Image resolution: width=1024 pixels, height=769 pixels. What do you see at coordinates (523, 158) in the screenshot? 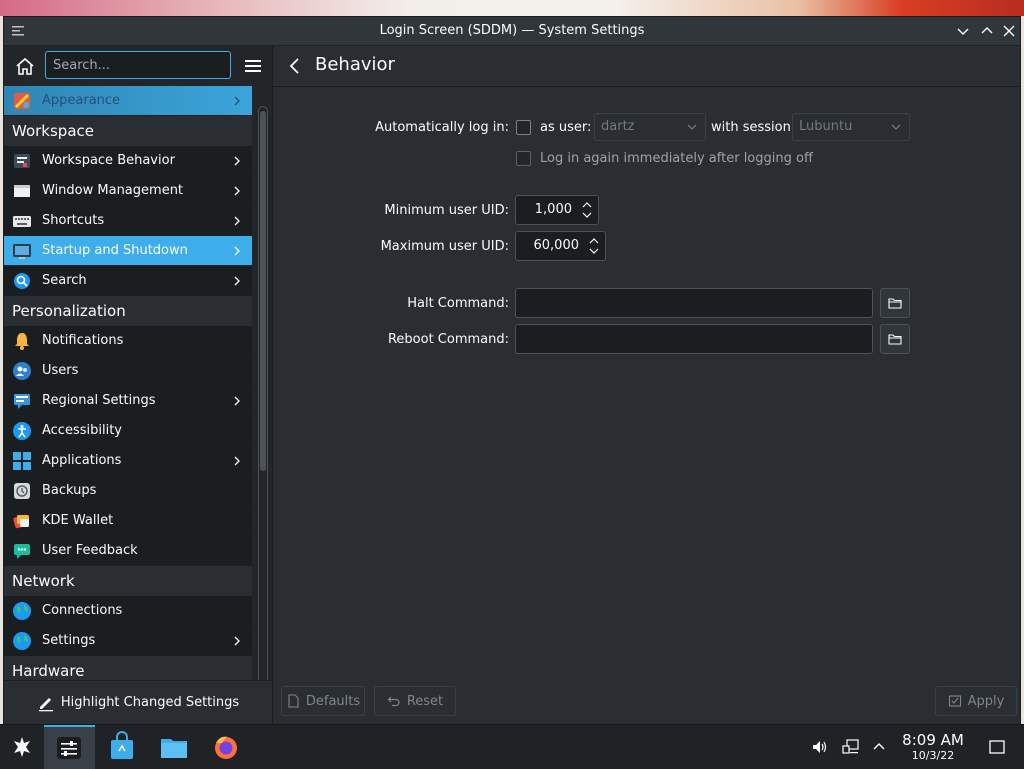
I see `relogin-checkbox` at bounding box center [523, 158].